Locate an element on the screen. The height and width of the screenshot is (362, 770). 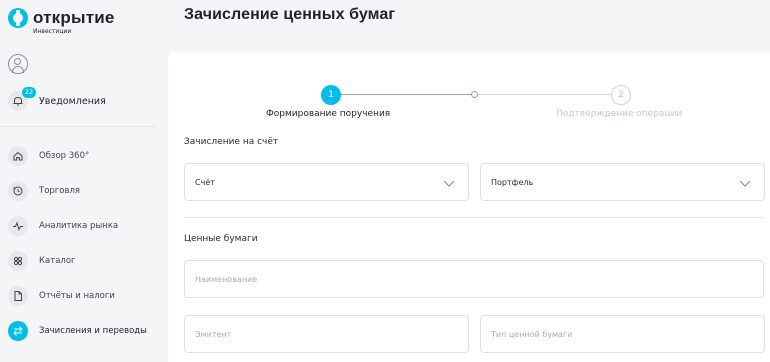
brand-name: открытие is located at coordinates (74, 17).